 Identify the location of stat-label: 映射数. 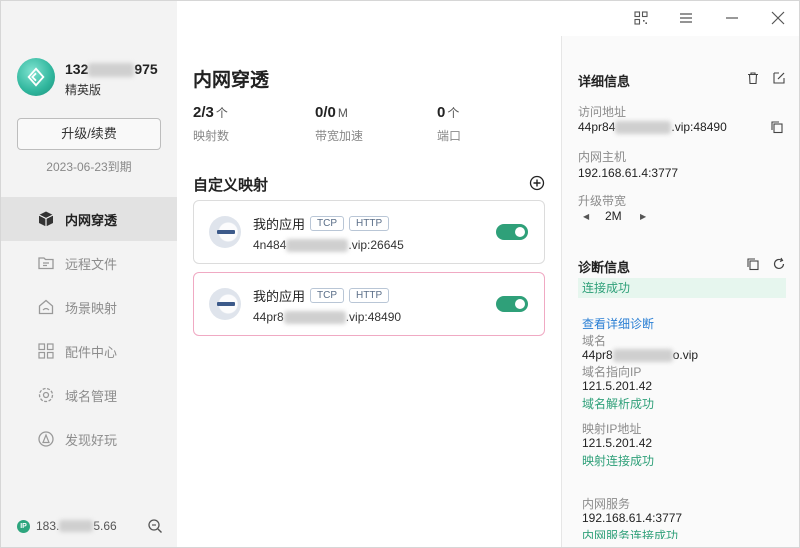
(211, 136).